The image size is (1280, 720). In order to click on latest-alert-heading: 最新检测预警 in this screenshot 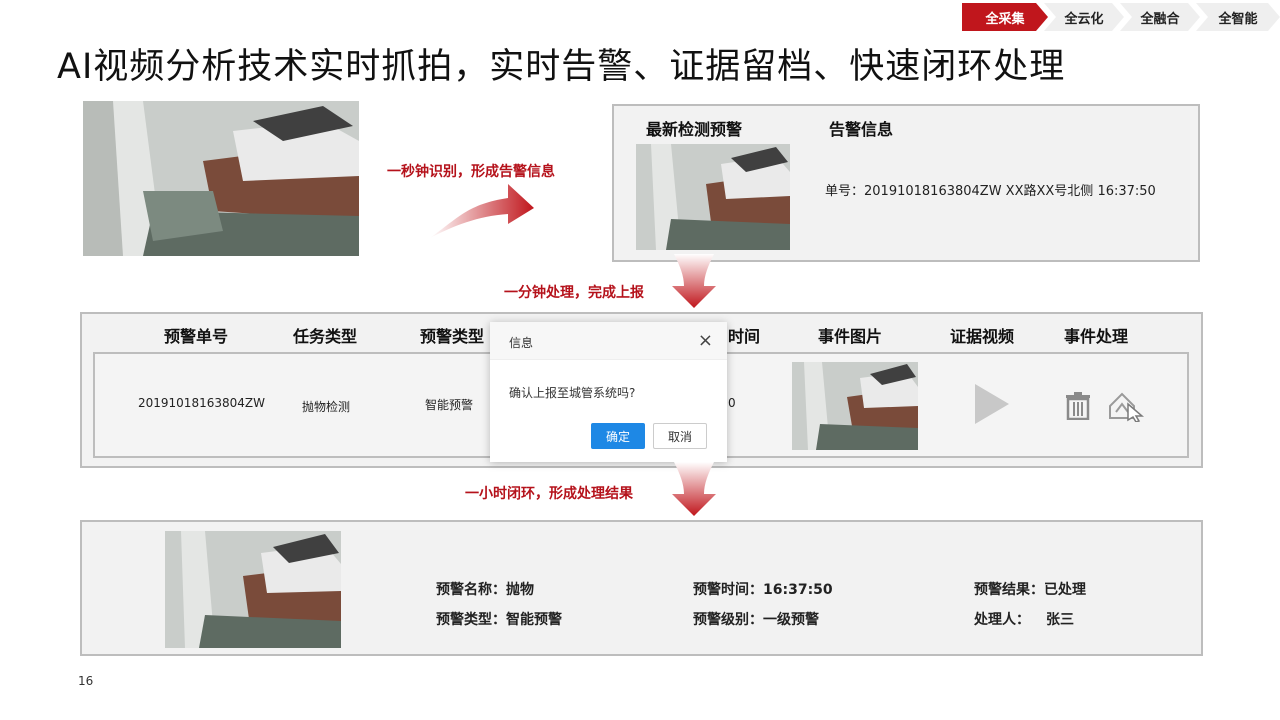, I will do `click(694, 129)`.